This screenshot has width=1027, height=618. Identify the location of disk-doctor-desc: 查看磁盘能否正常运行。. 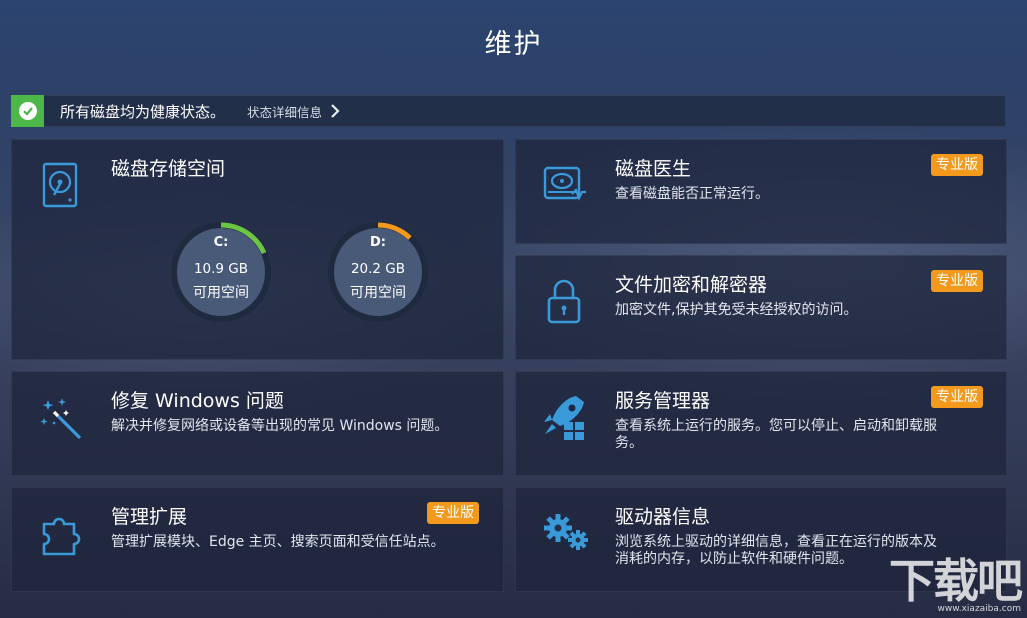
(692, 194).